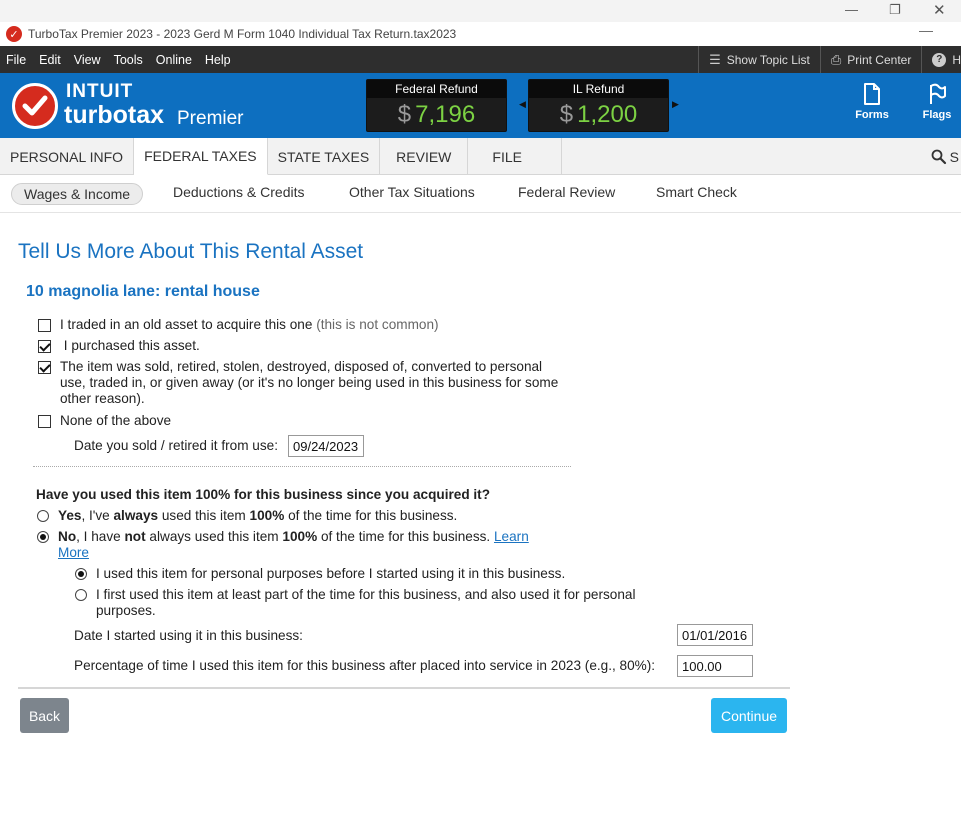  I want to click on date-started-input: 01/01/2016, so click(715, 635).